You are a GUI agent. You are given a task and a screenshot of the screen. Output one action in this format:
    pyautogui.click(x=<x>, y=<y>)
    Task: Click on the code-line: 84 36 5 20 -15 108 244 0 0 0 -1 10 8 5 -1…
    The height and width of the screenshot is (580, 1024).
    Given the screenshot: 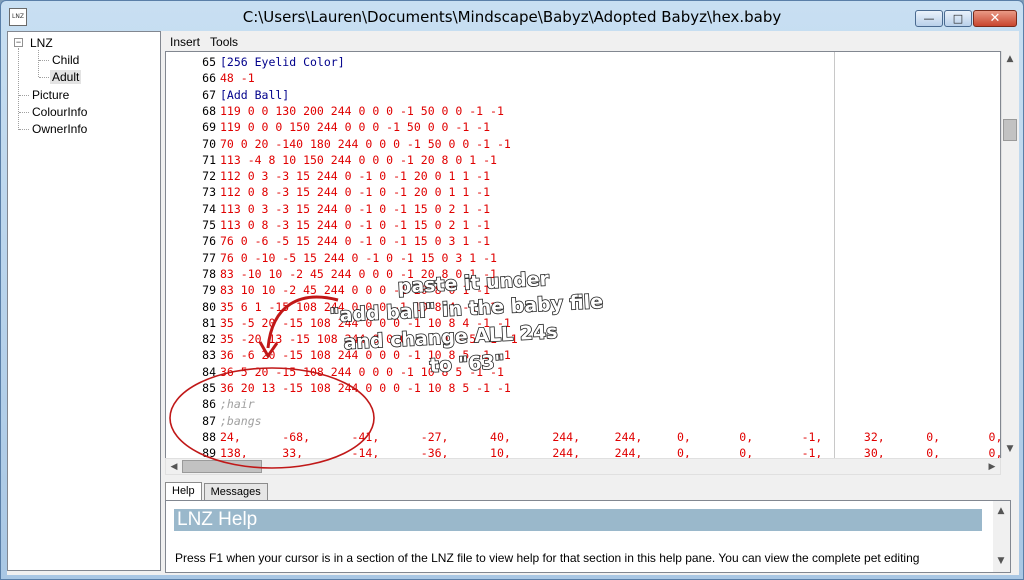 What is the action you would take?
    pyautogui.click(x=337, y=372)
    